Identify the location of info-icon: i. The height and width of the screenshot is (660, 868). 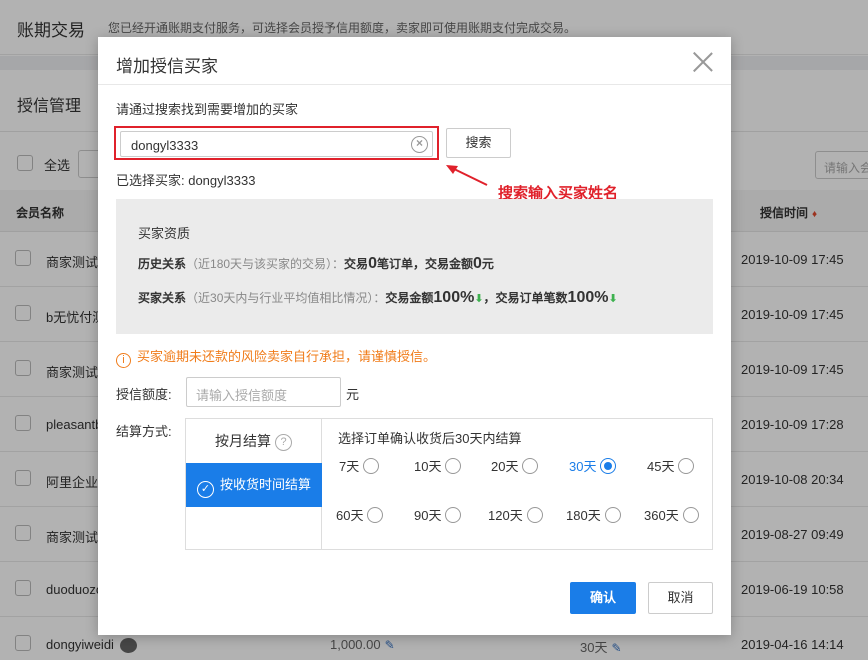
(123, 360).